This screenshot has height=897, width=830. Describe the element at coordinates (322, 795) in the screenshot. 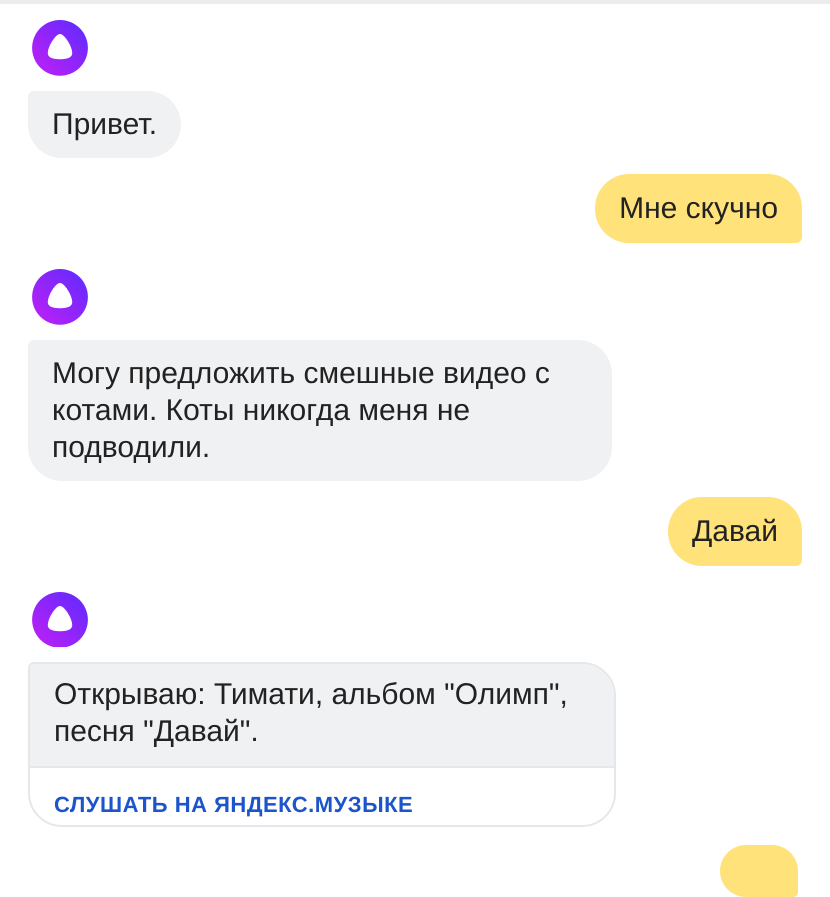

I see `listen-link: СЛУШАТЬ НА ЯНДЕКС.МУЗЫКЕ` at that location.